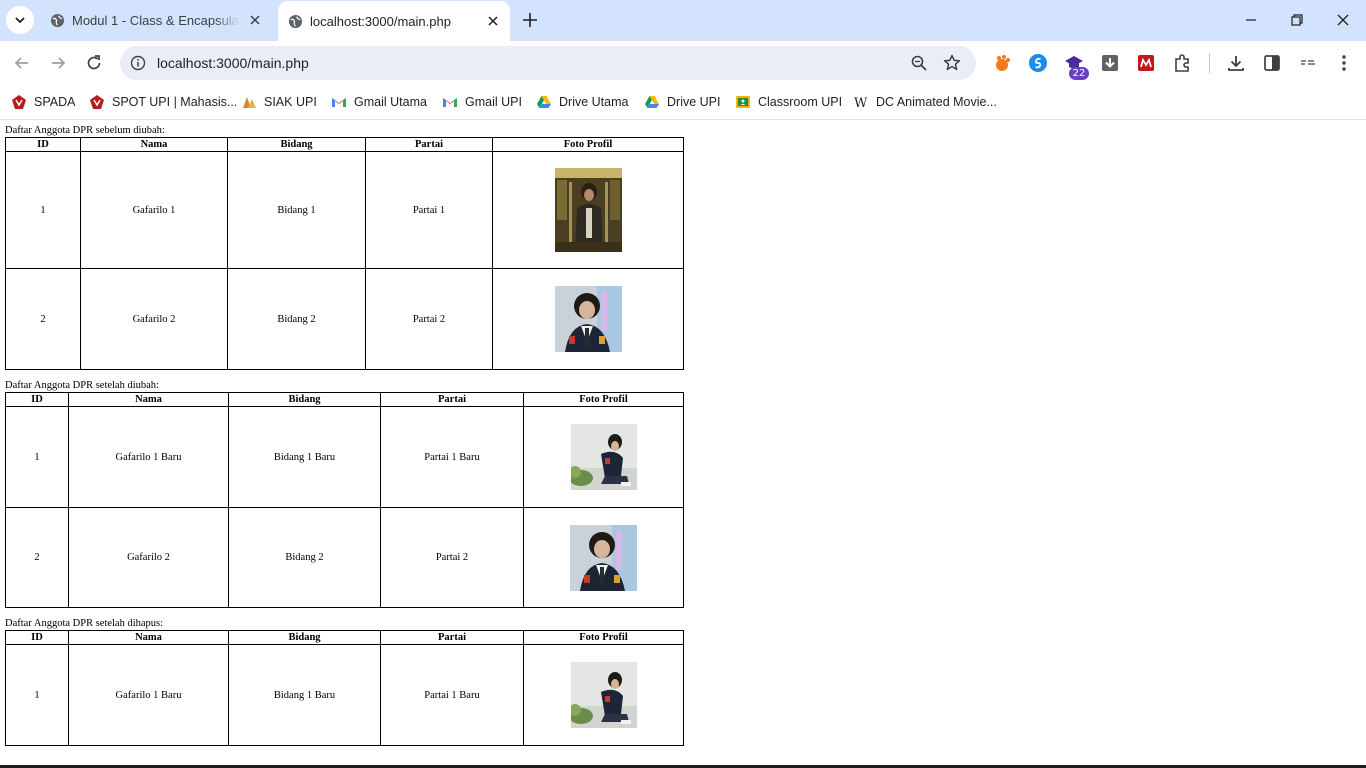  What do you see at coordinates (588, 319) in the screenshot?
I see `profile-photo-portrait` at bounding box center [588, 319].